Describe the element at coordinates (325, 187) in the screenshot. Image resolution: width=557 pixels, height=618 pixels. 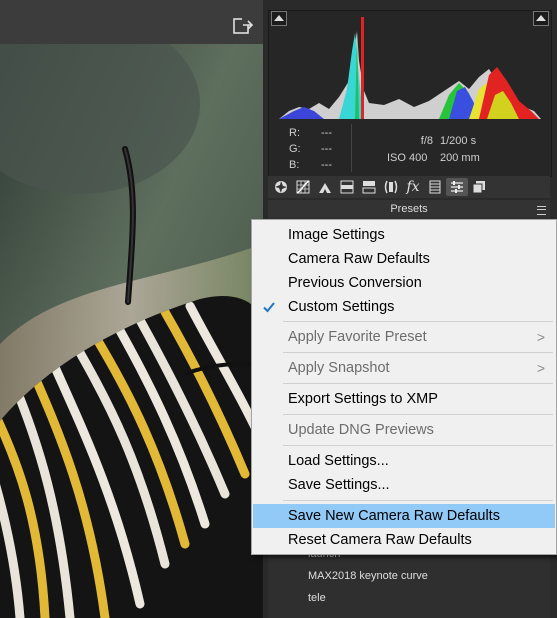
I see `detail-icon` at that location.